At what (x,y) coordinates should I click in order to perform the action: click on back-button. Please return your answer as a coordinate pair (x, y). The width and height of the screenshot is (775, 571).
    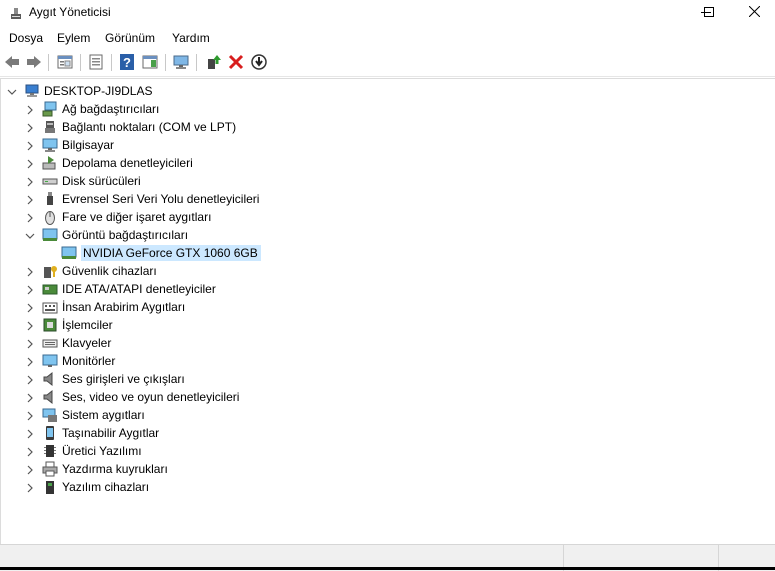
    Looking at the image, I should click on (12, 62).